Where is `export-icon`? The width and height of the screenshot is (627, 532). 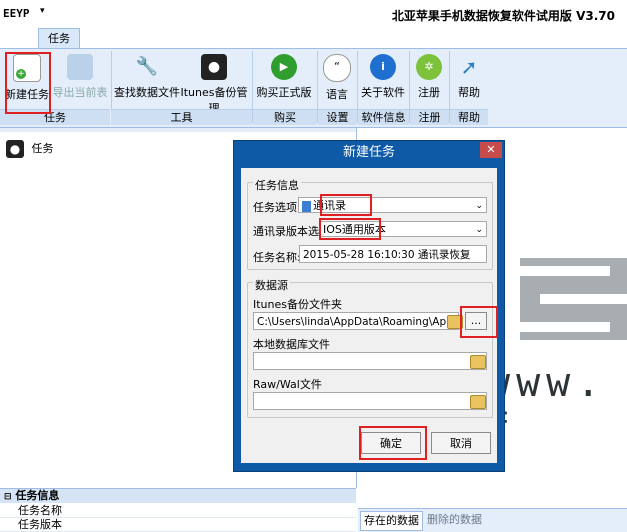 export-icon is located at coordinates (80, 67).